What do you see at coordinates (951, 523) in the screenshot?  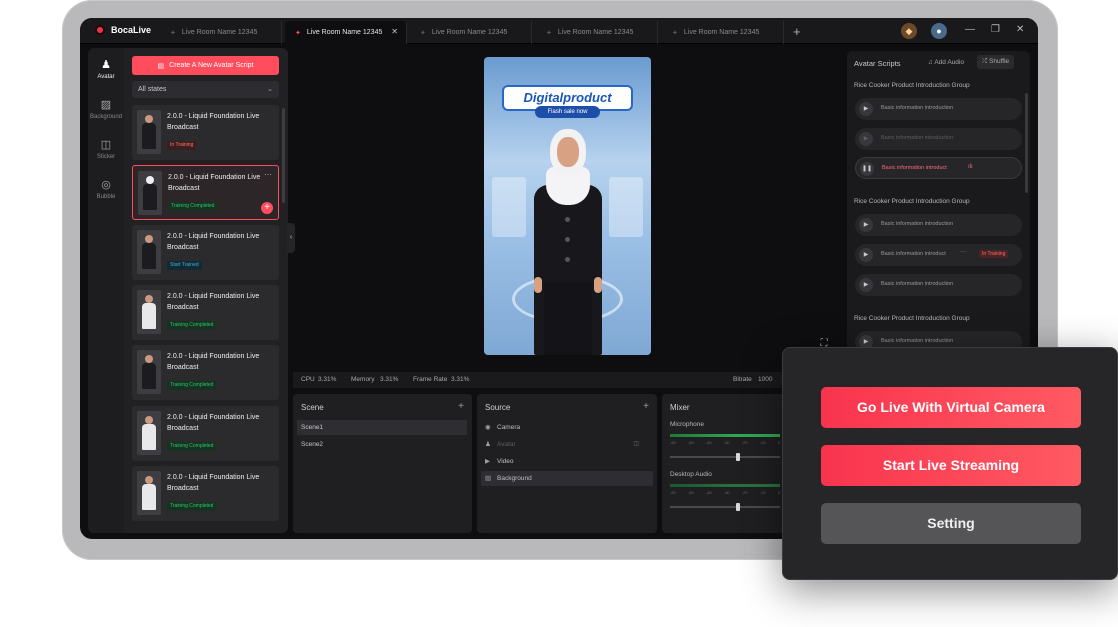 I see `setting-button: Setting` at bounding box center [951, 523].